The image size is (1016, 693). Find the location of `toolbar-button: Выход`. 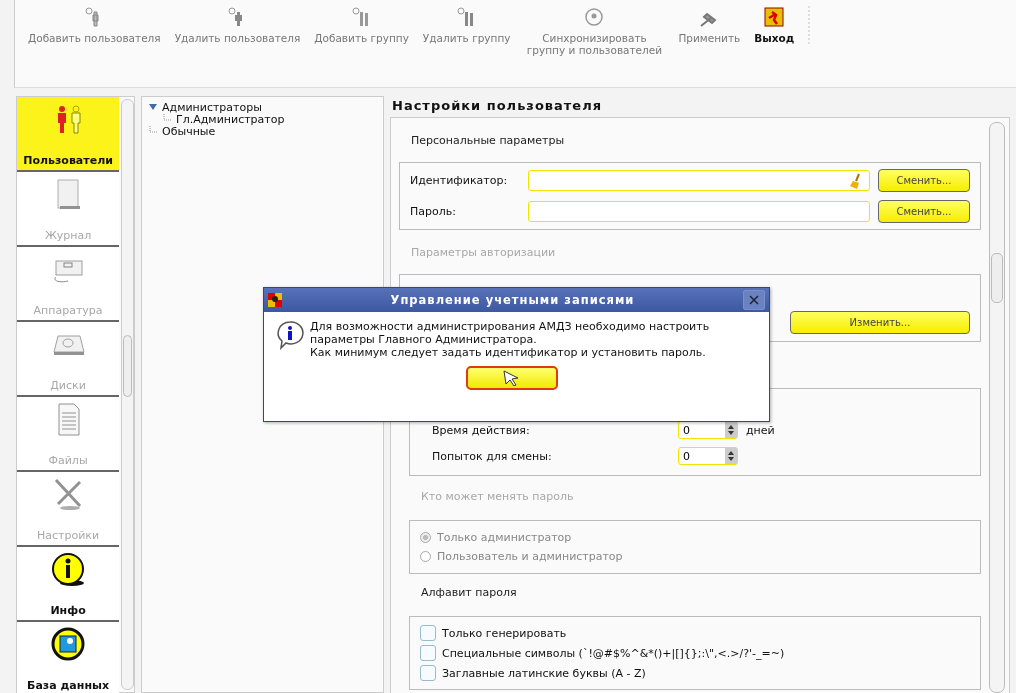

toolbar-button: Выход is located at coordinates (779, 25).